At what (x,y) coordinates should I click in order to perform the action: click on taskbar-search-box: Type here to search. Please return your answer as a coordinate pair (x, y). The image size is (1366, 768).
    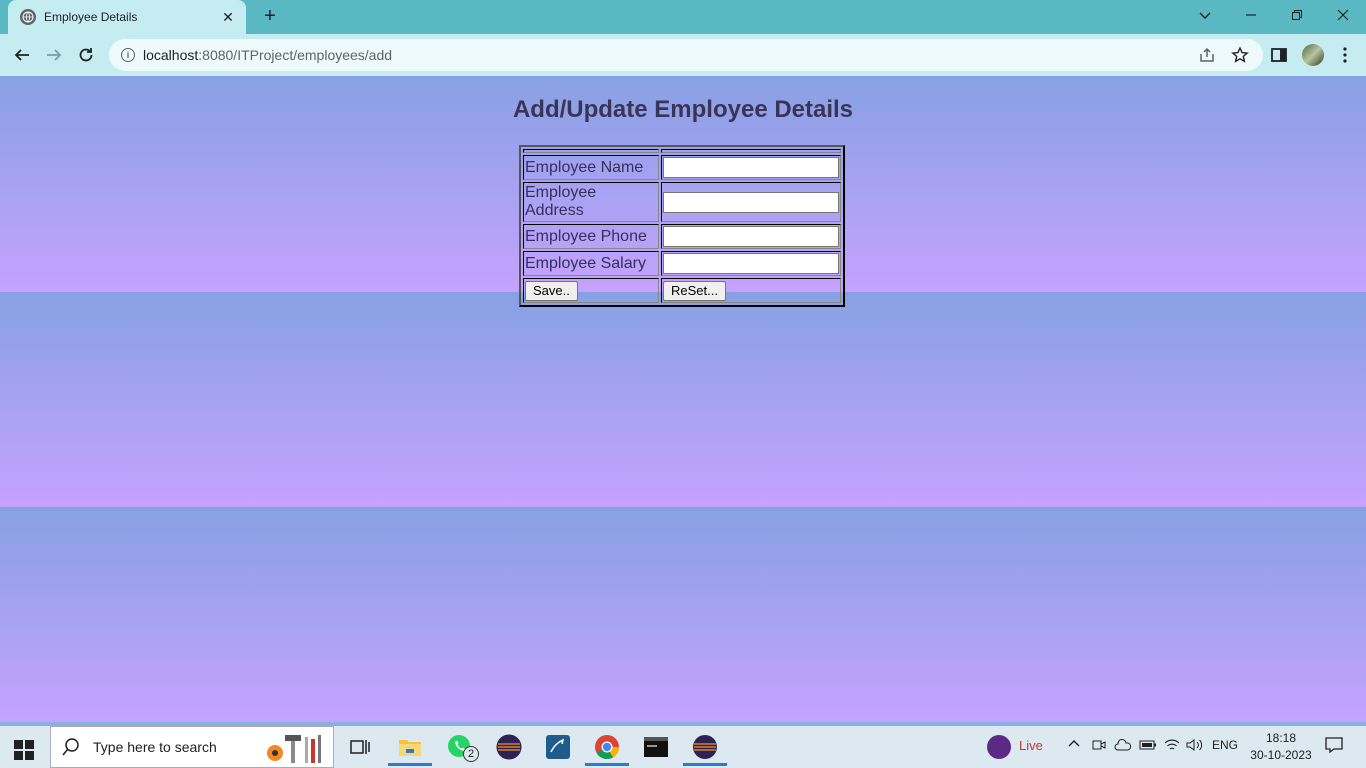
    Looking at the image, I should click on (192, 747).